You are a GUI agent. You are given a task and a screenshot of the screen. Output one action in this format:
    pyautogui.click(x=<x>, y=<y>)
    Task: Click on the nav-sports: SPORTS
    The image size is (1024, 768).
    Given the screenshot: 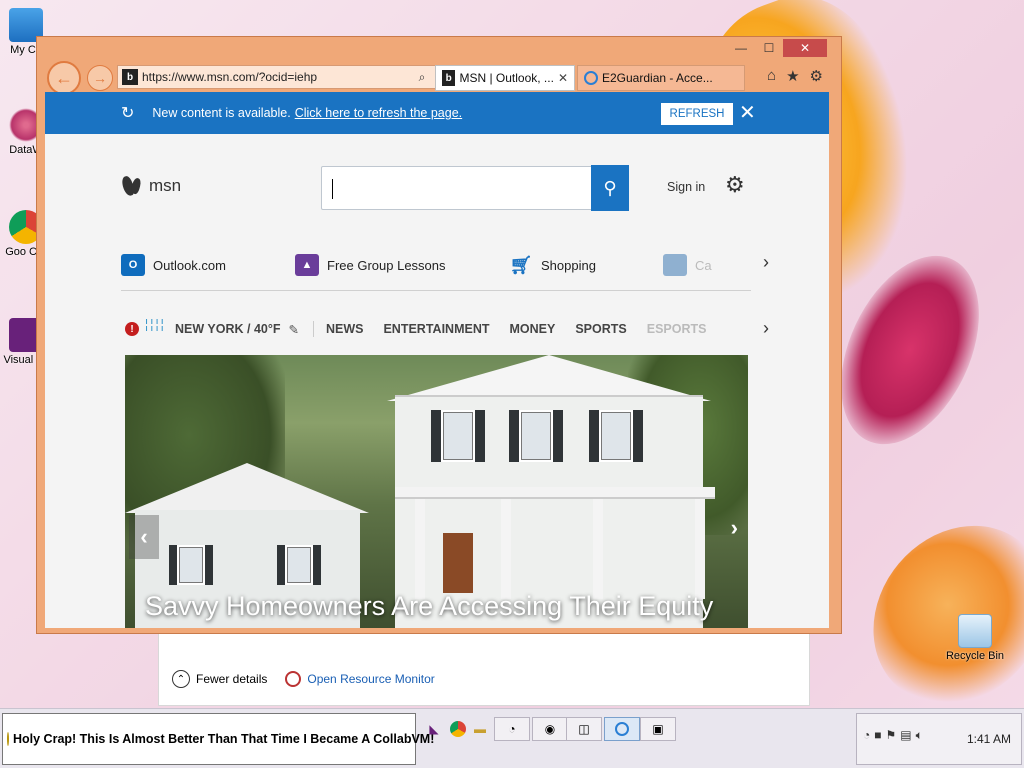 What is the action you would take?
    pyautogui.click(x=600, y=329)
    